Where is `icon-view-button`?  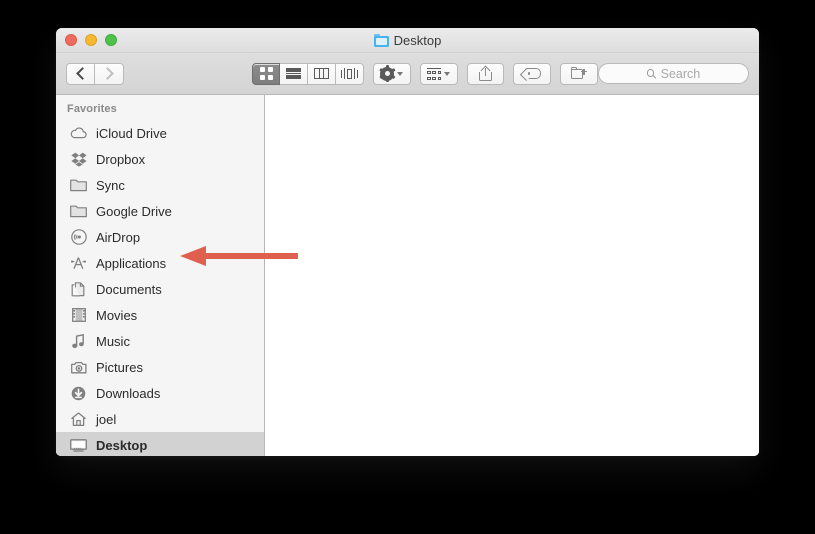
icon-view-button is located at coordinates (266, 73).